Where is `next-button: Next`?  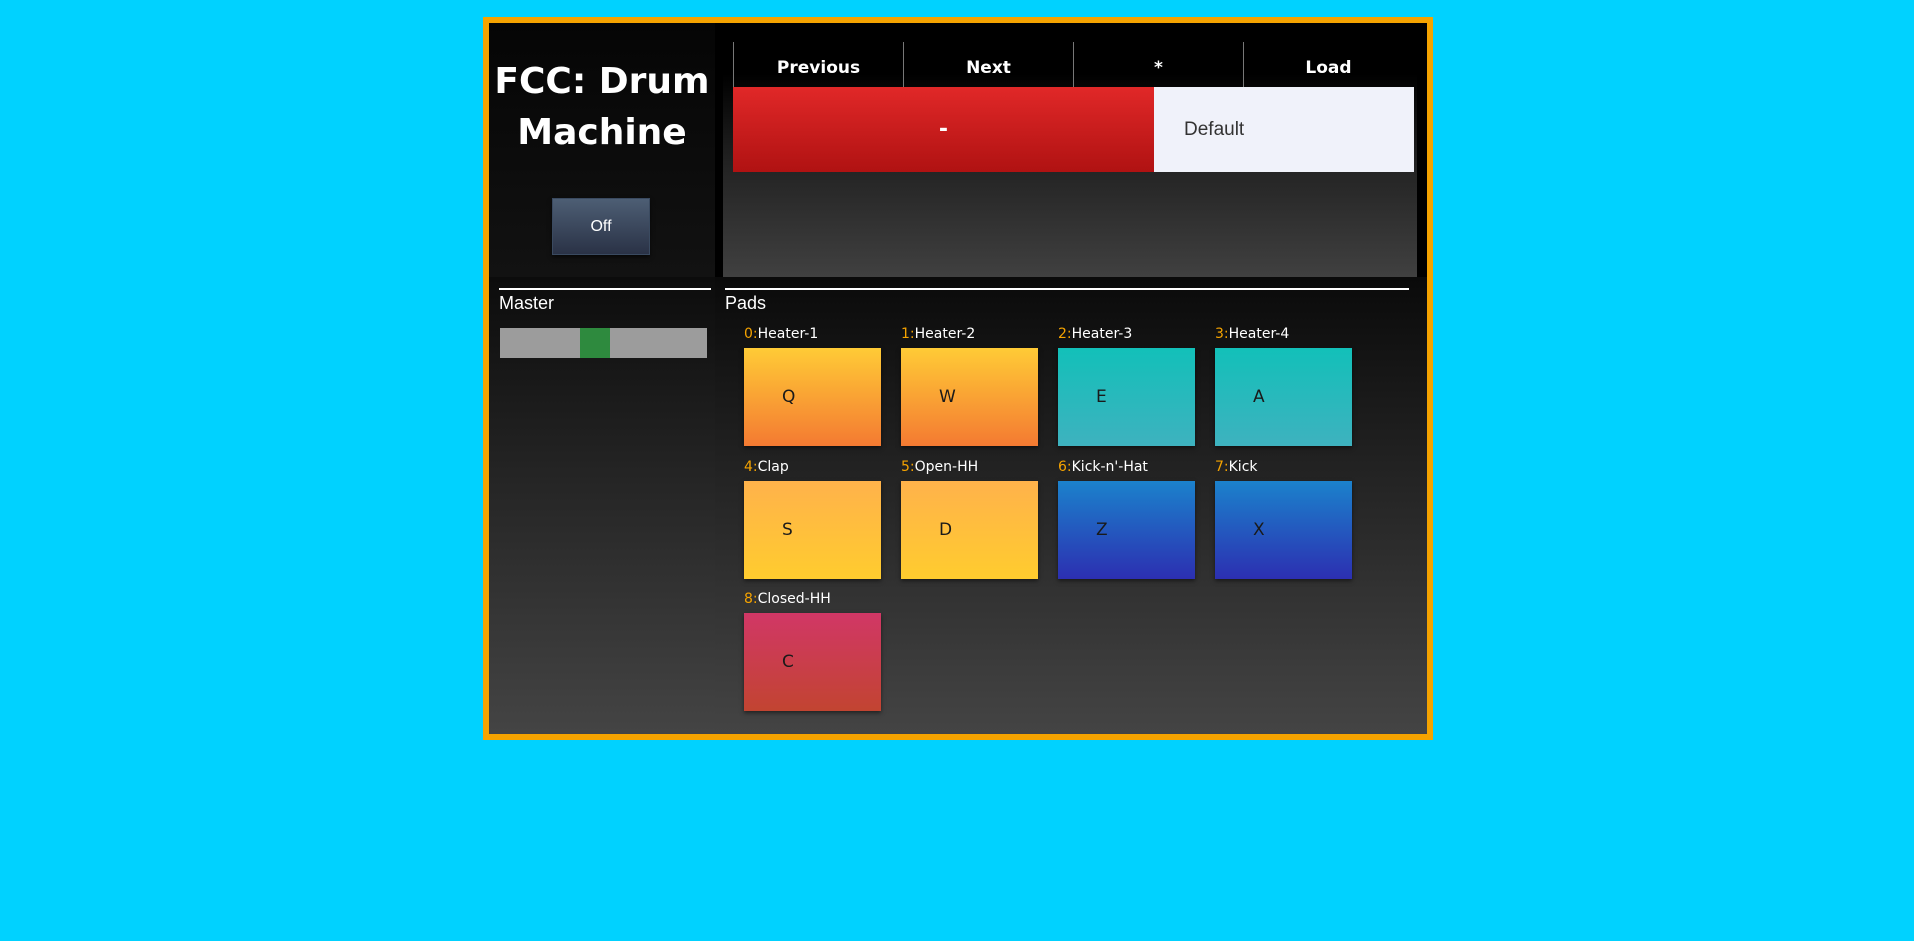
next-button: Next is located at coordinates (988, 64).